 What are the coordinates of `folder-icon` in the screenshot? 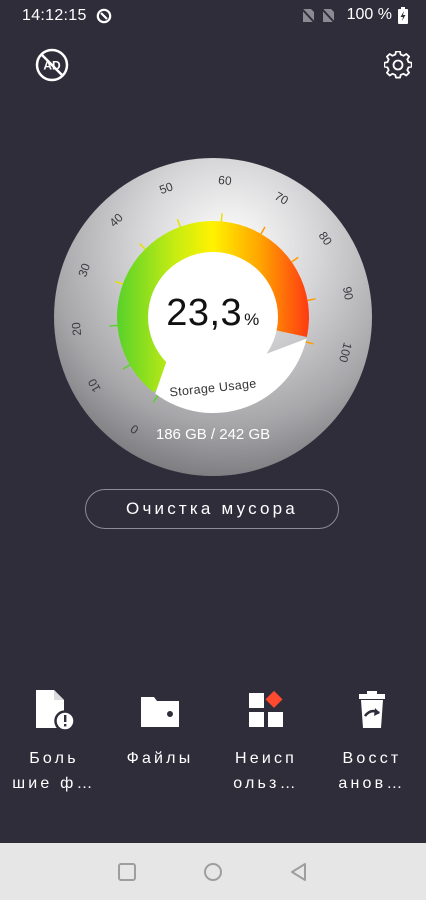 It's located at (160, 712).